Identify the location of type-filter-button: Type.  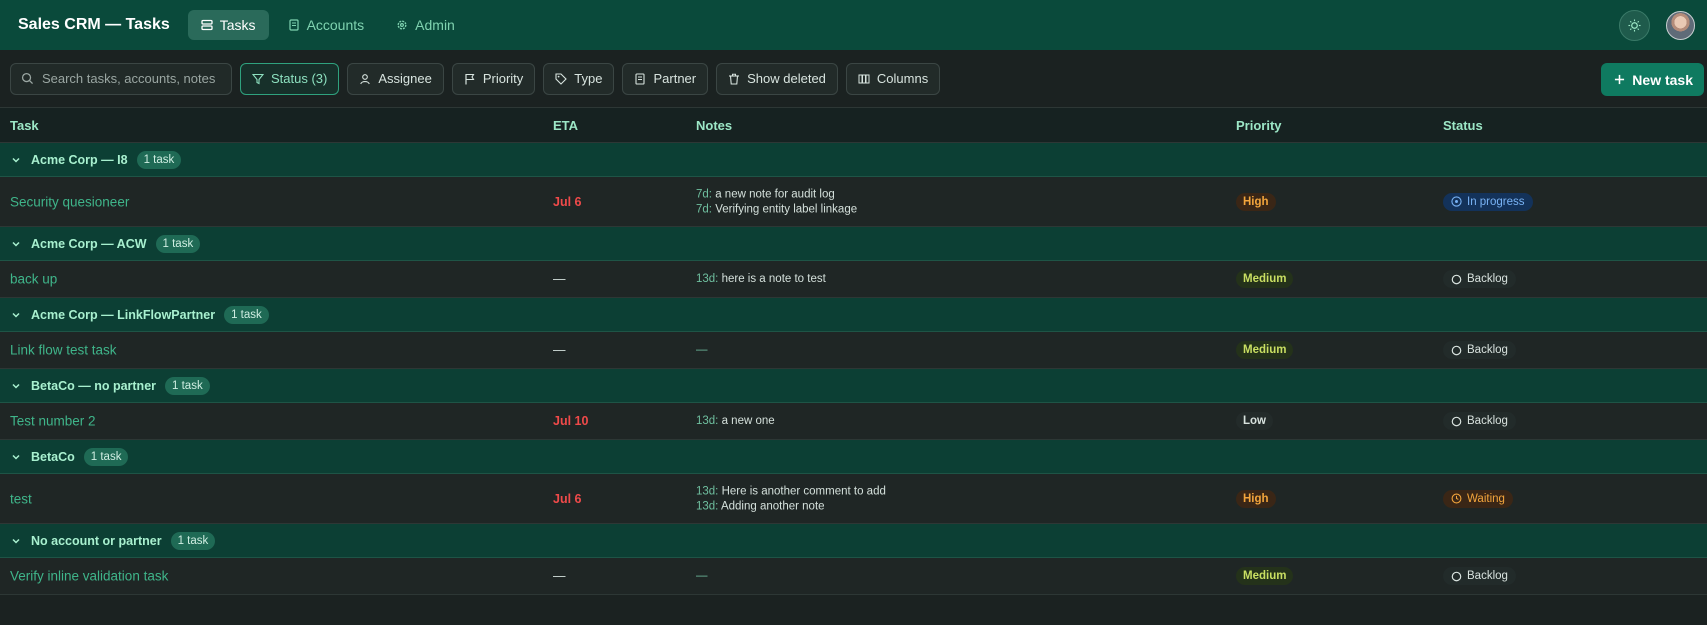
(579, 78).